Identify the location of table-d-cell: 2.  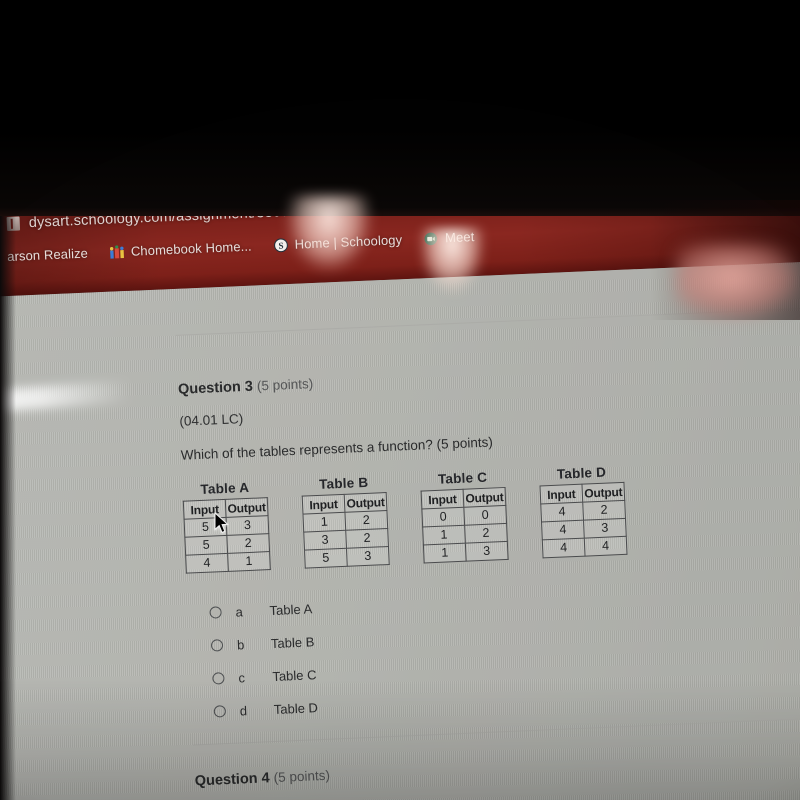
(604, 510).